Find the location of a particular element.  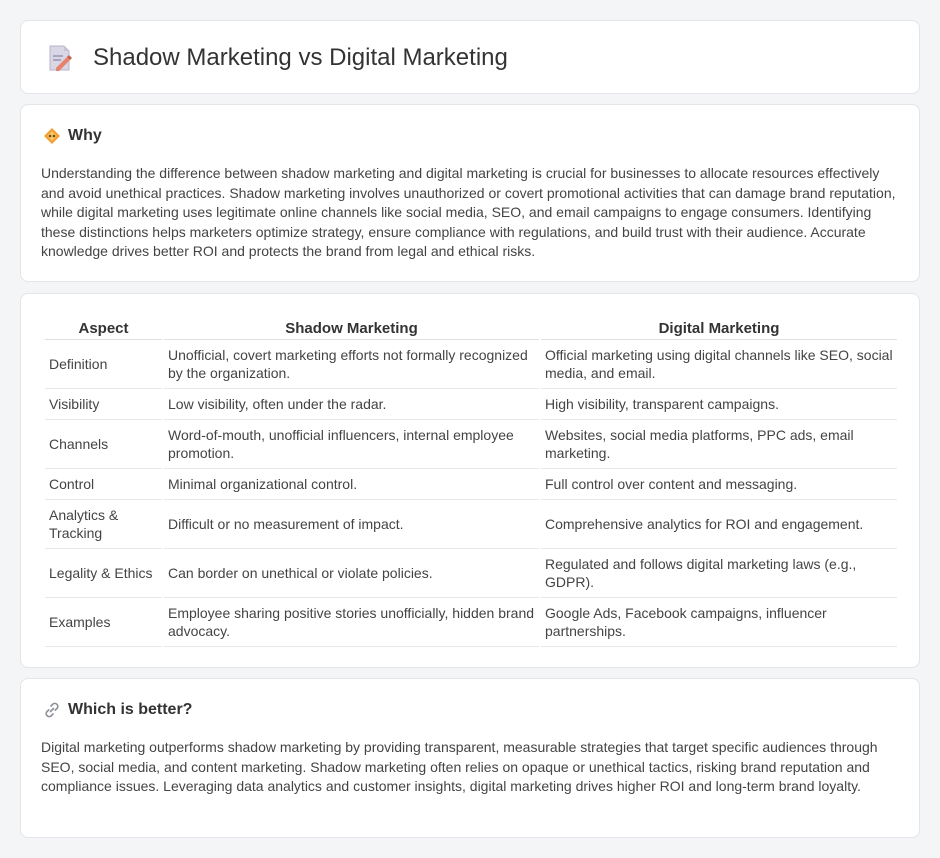

shadow-marketing-cell: Minimal organizational control. is located at coordinates (351, 484).